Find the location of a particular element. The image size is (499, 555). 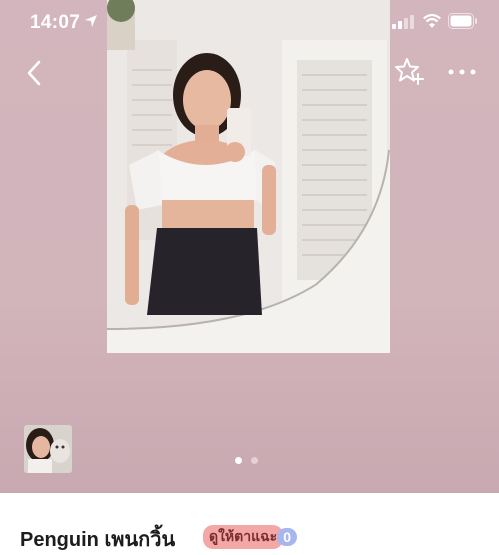

carousel-page-indicator is located at coordinates (246, 460).